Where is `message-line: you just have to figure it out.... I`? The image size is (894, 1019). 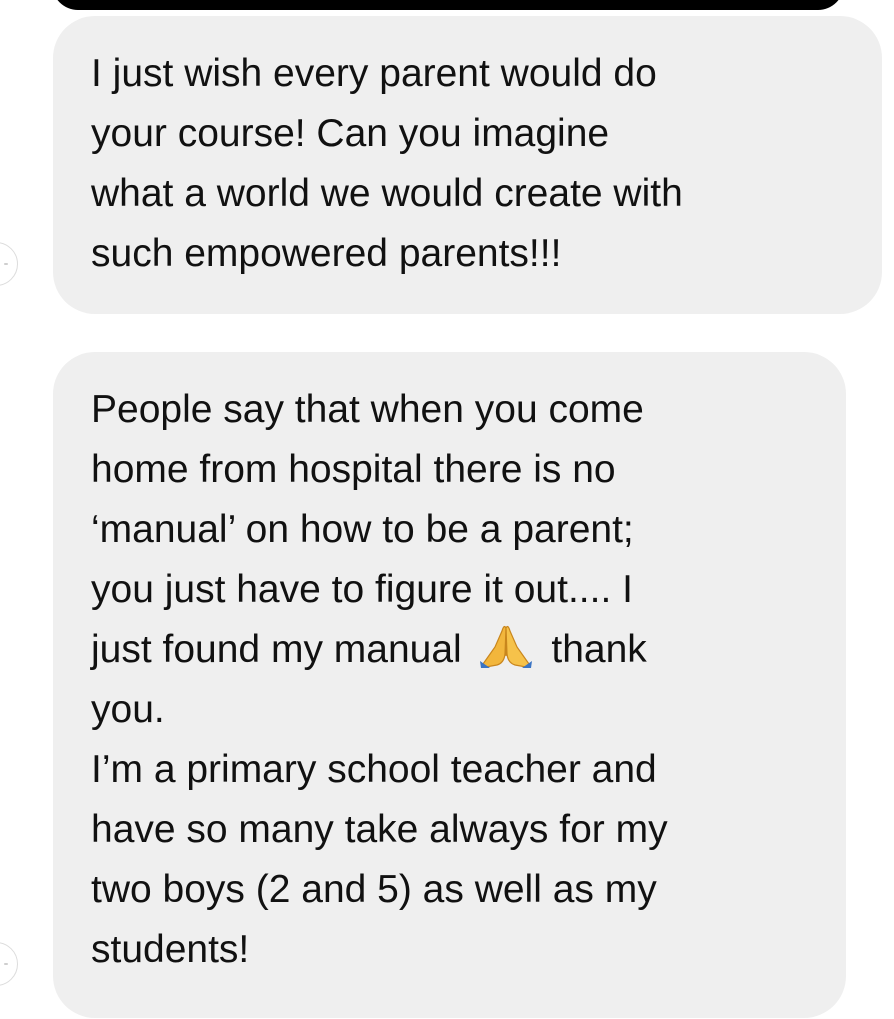
message-line: you just have to figure it out.... I is located at coordinates (362, 589).